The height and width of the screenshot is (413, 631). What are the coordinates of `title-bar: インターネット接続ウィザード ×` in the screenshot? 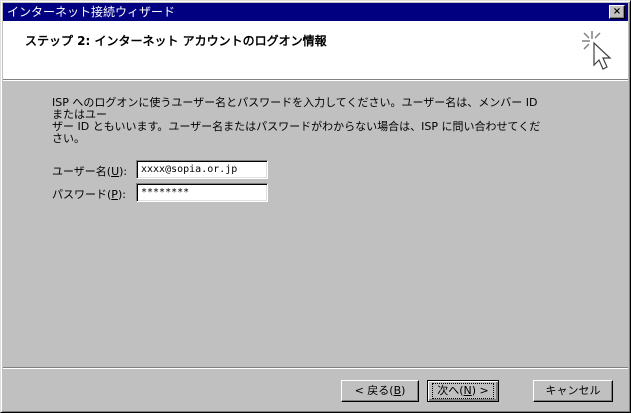 It's located at (315, 12).